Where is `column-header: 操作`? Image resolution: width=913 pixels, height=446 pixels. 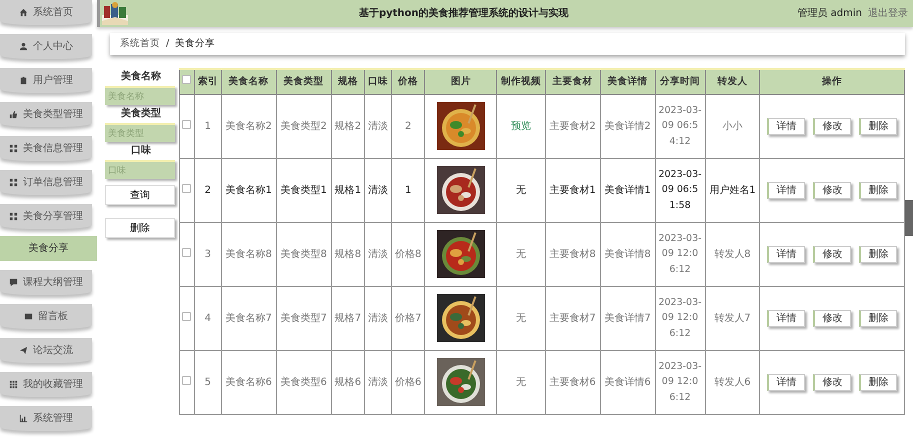 column-header: 操作 is located at coordinates (832, 81).